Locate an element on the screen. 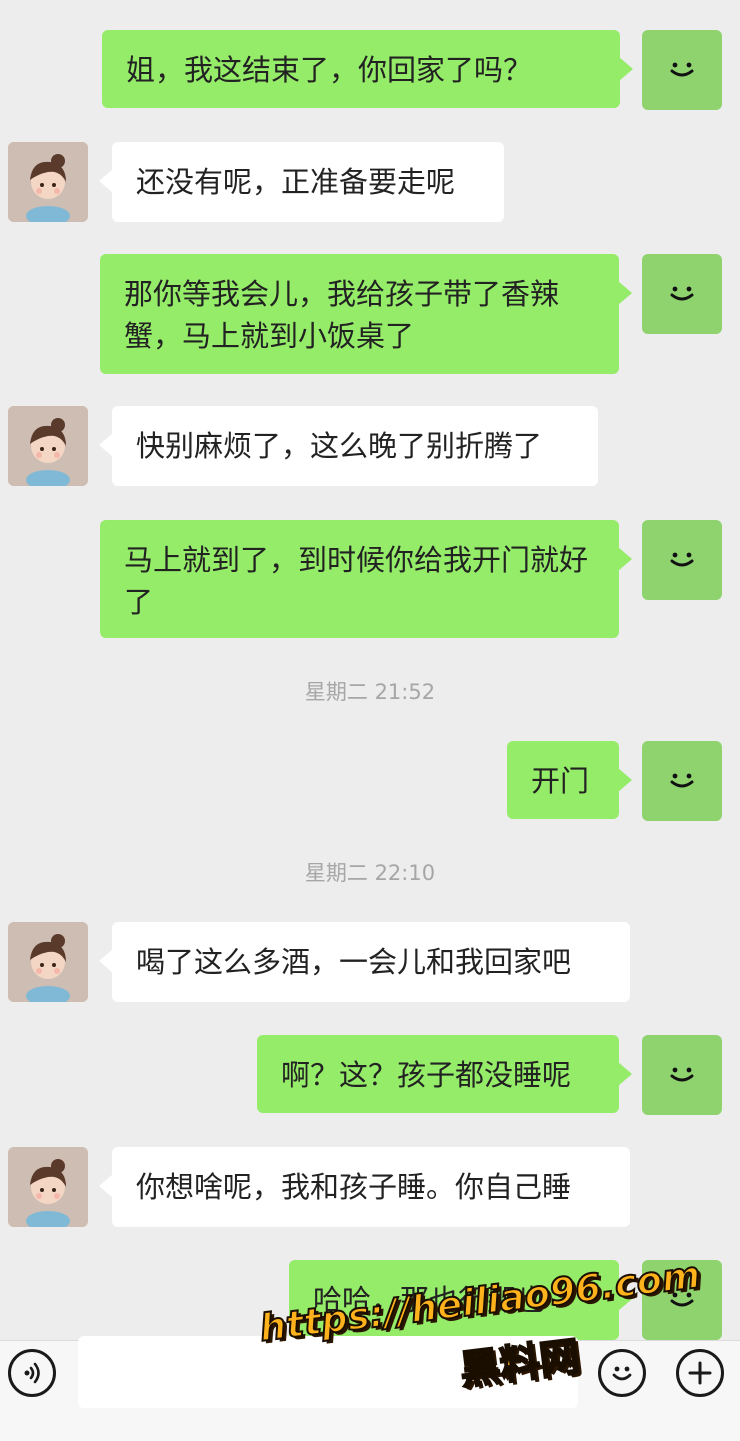 The width and height of the screenshot is (740, 1441). message-input is located at coordinates (328, 1372).